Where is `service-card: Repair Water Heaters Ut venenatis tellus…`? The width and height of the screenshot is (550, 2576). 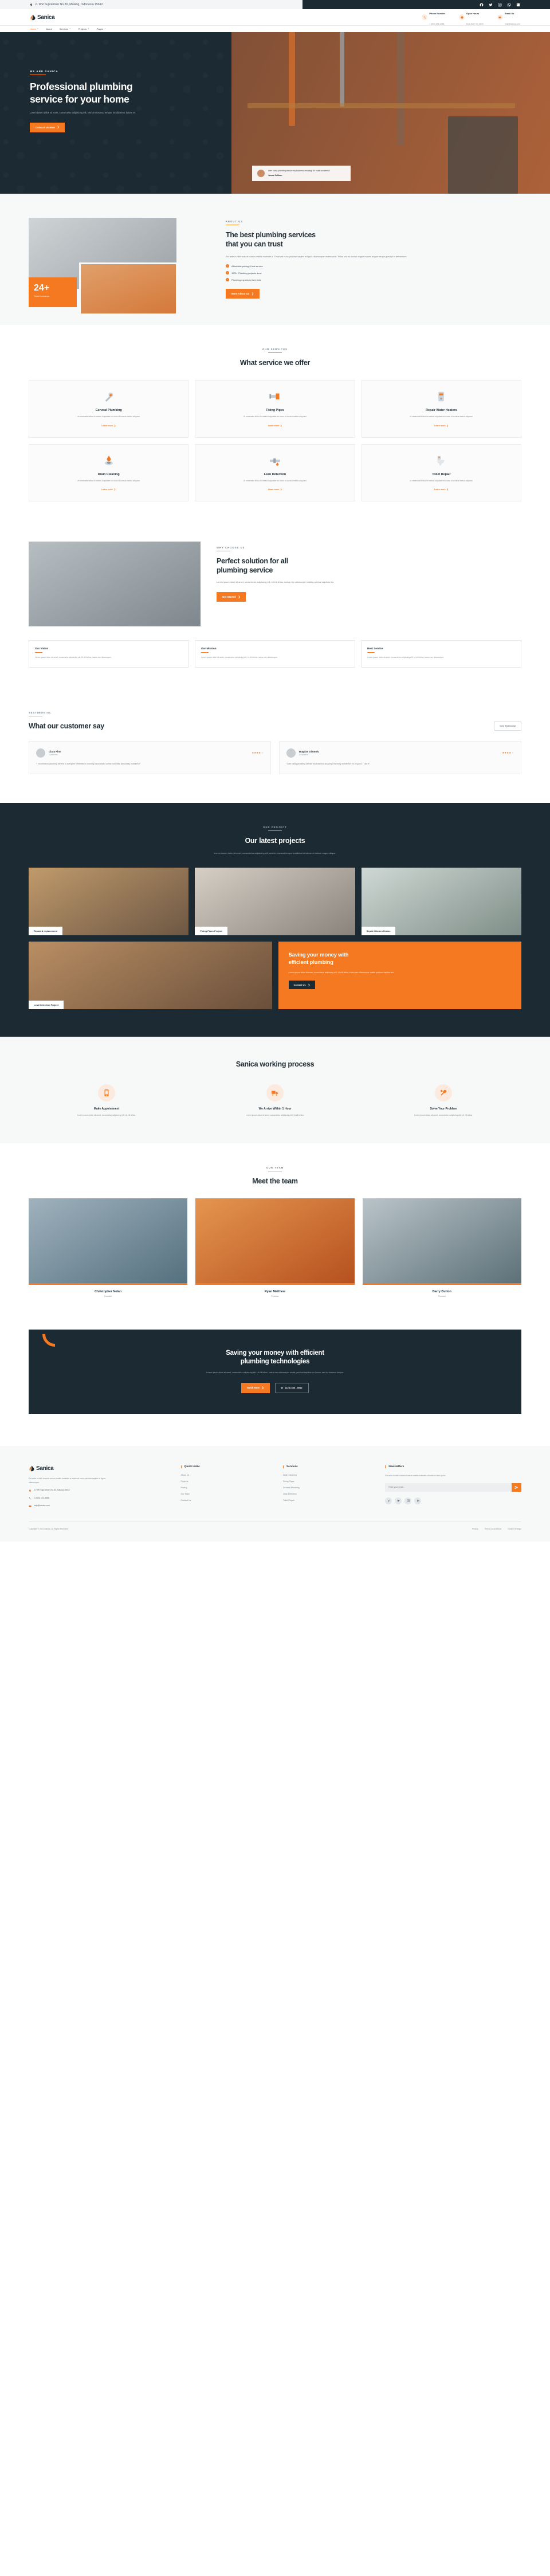
service-card: Repair Water Heaters Ut venenatis tellus… is located at coordinates (441, 409).